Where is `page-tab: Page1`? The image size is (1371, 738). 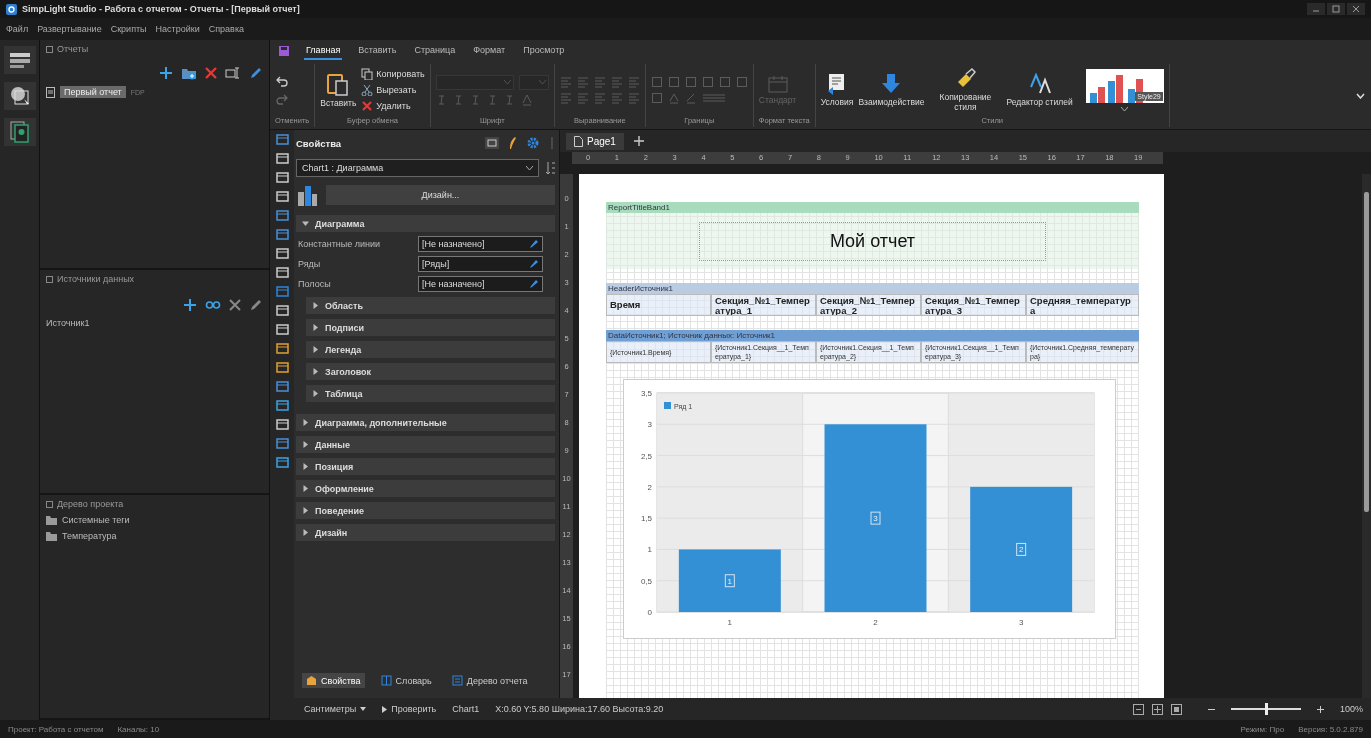
page-tab: Page1 is located at coordinates (595, 141).